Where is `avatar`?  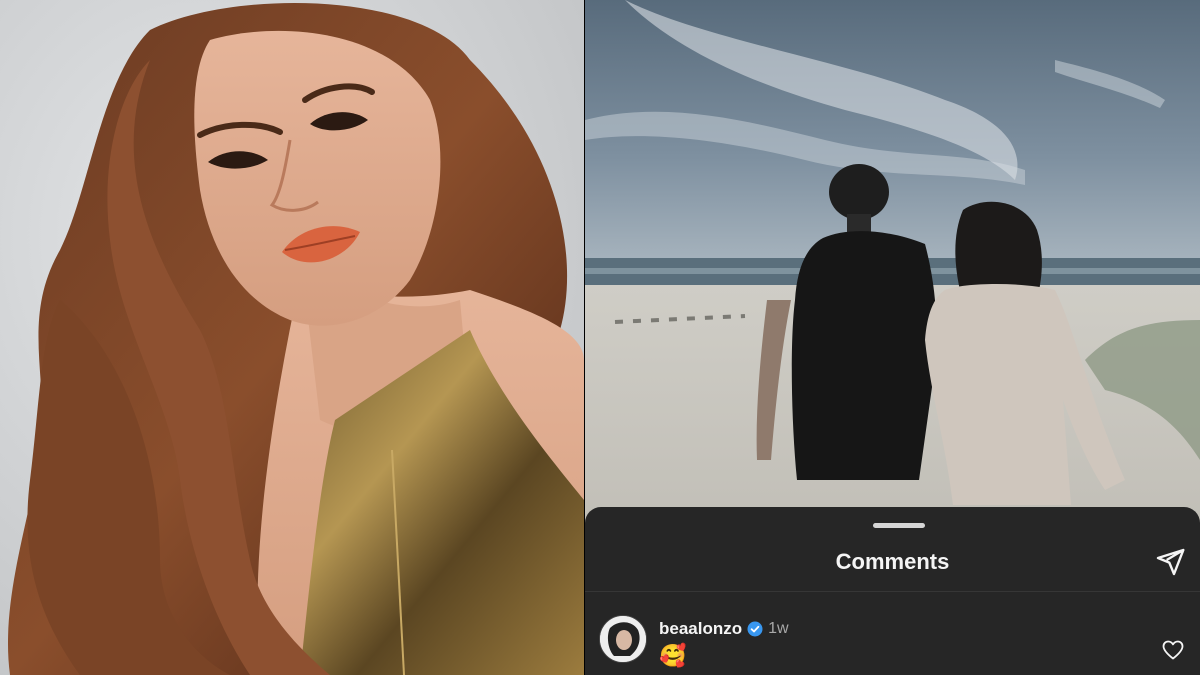
avatar is located at coordinates (623, 639).